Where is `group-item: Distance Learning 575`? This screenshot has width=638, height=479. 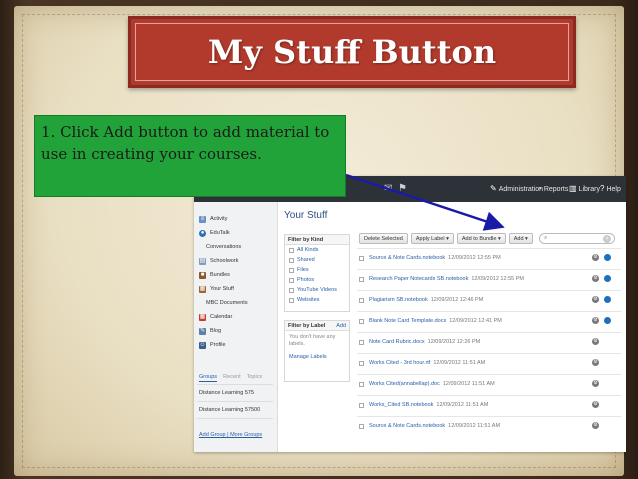
group-item: Distance Learning 575 is located at coordinates (226, 393).